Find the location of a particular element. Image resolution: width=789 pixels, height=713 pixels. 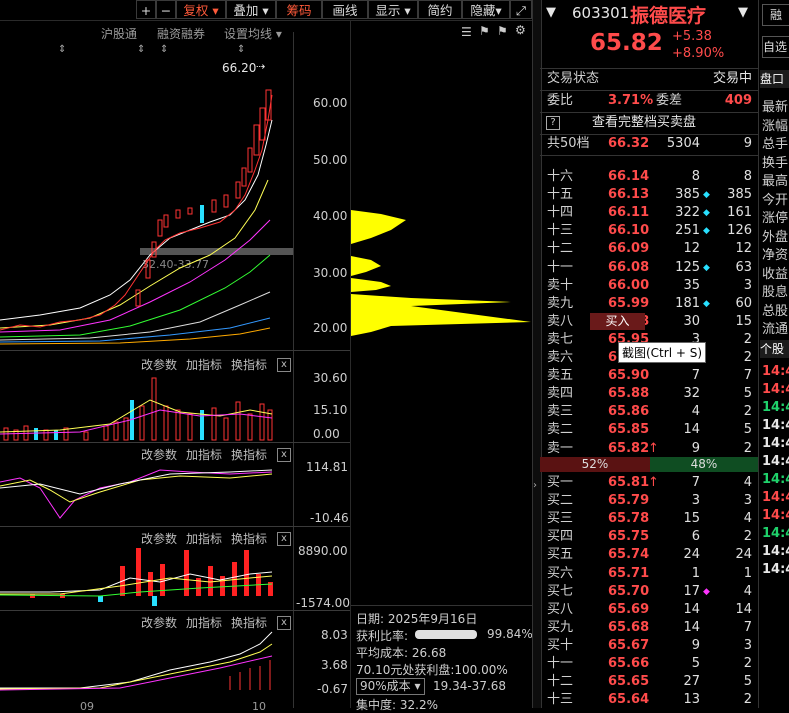

buy-button: 买入 is located at coordinates (617, 321).